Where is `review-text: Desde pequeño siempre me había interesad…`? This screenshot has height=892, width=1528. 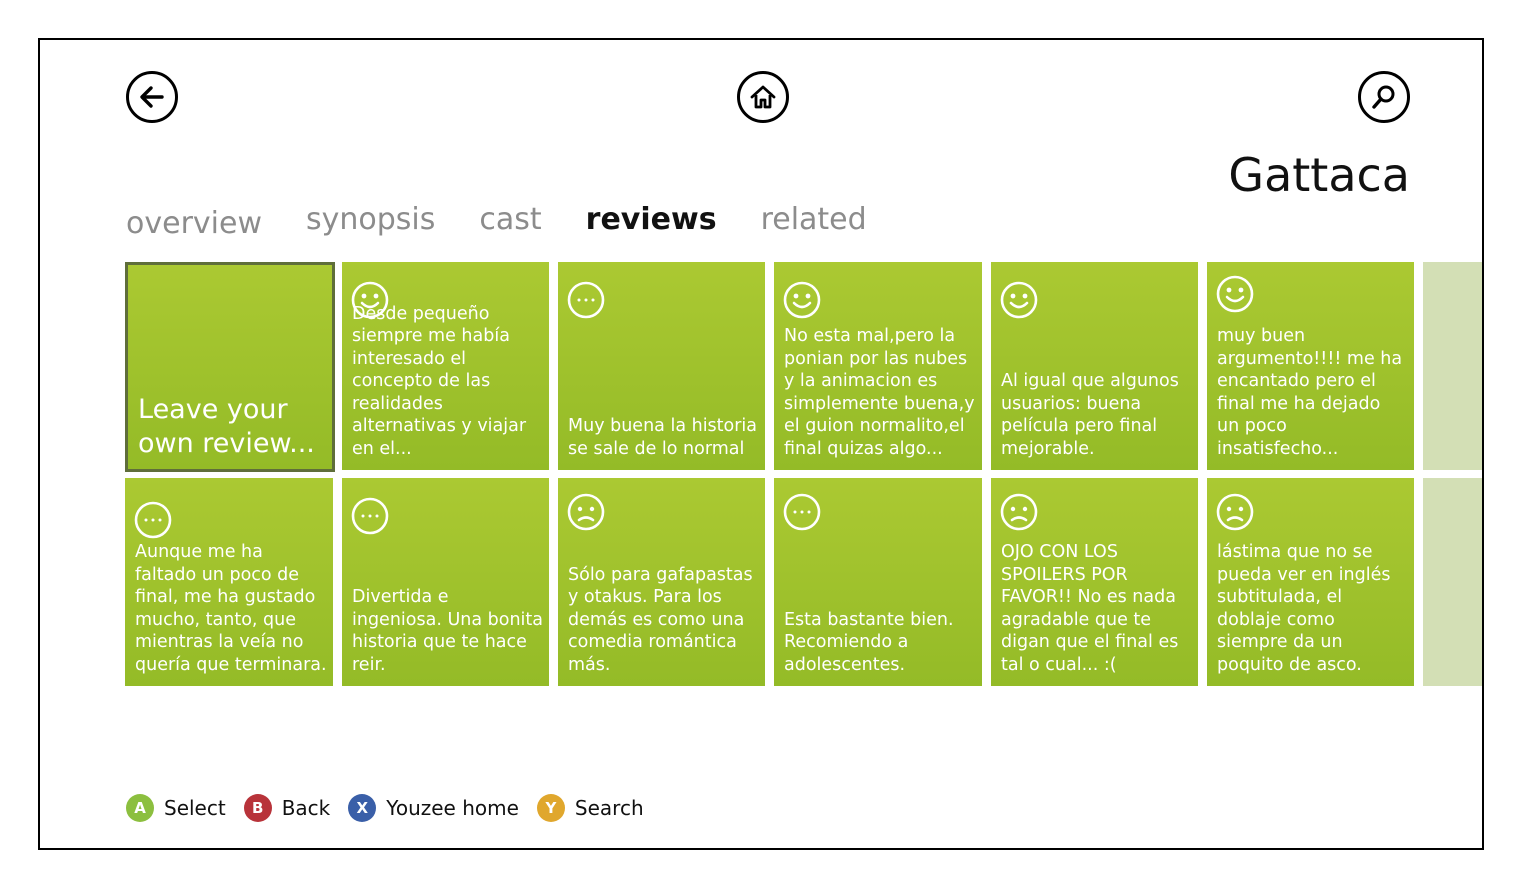 review-text: Desde pequeño siempre me había interesad… is located at coordinates (439, 381).